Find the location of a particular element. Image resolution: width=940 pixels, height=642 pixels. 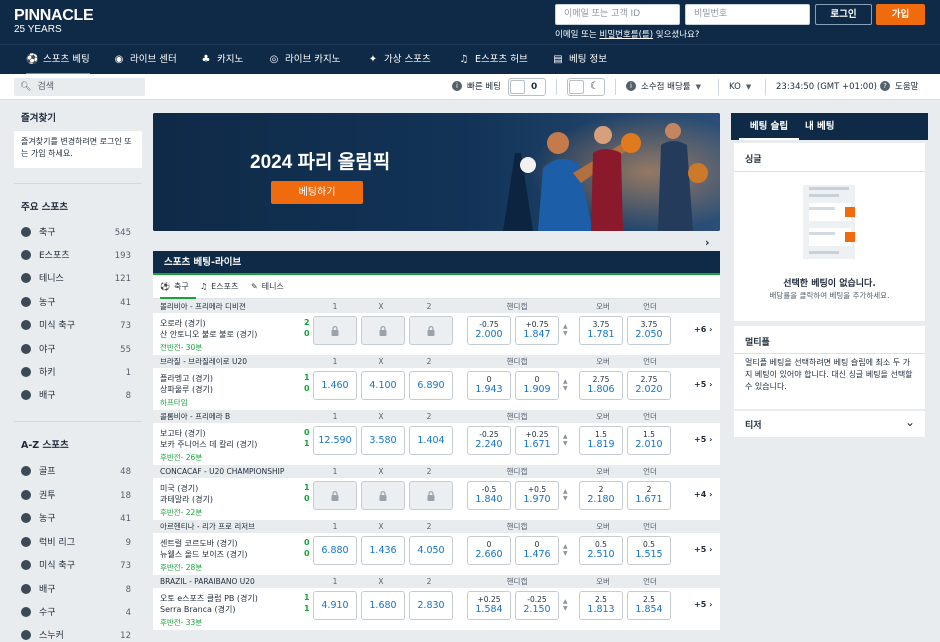

home-team: 보고타 (경기) is located at coordinates (183, 433).